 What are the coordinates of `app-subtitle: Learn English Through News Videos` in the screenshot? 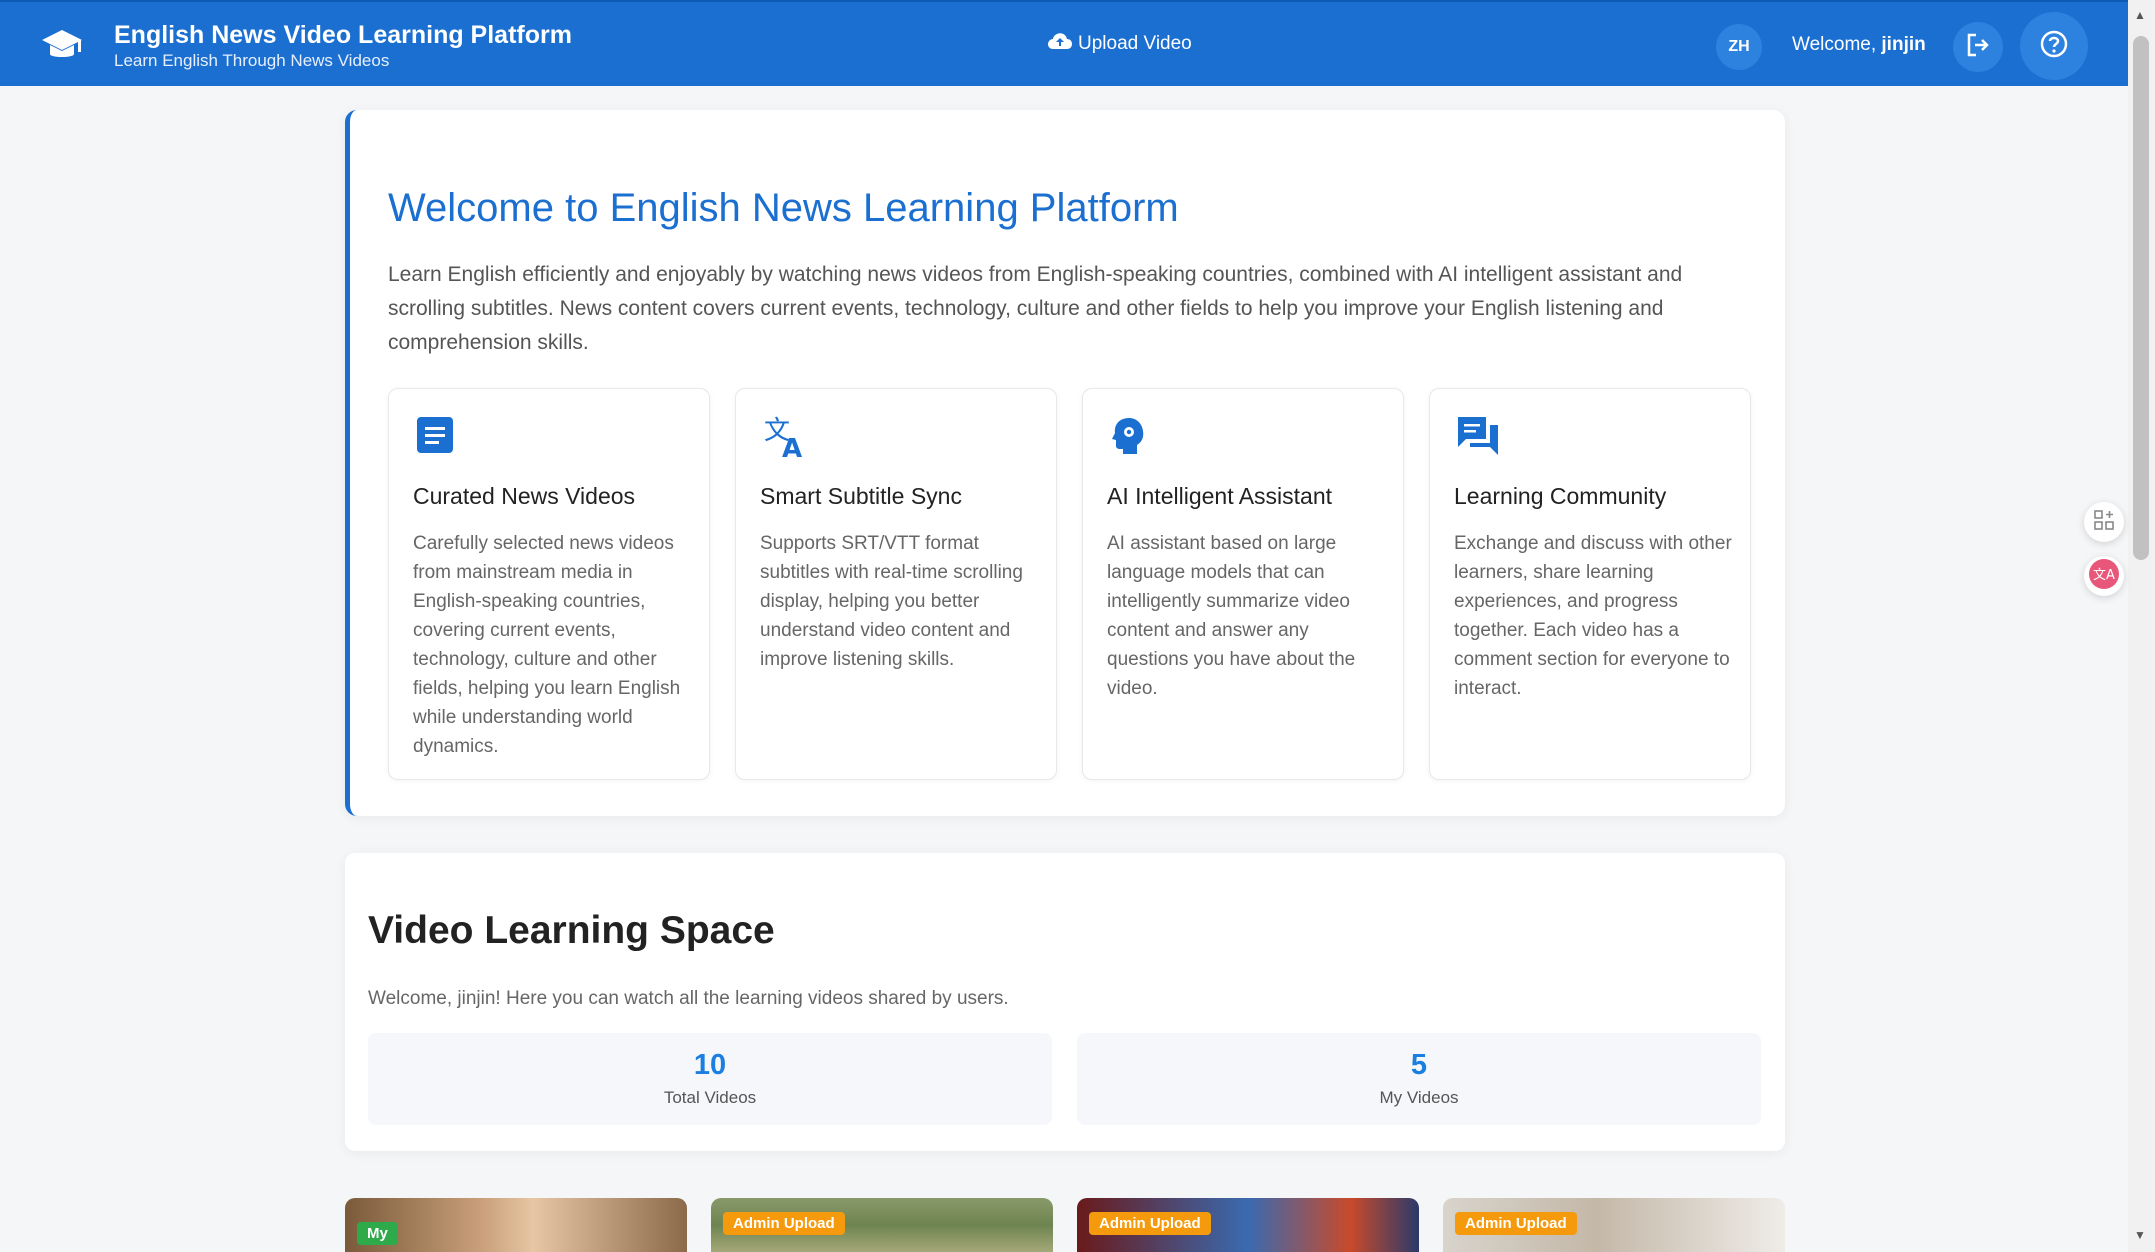 It's located at (252, 60).